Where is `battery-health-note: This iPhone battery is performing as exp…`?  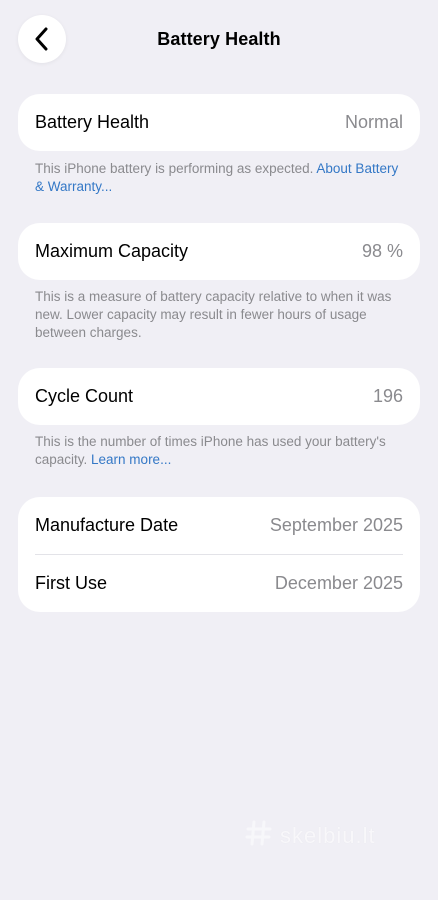
battery-health-note: This iPhone battery is performing as exp… is located at coordinates (176, 168).